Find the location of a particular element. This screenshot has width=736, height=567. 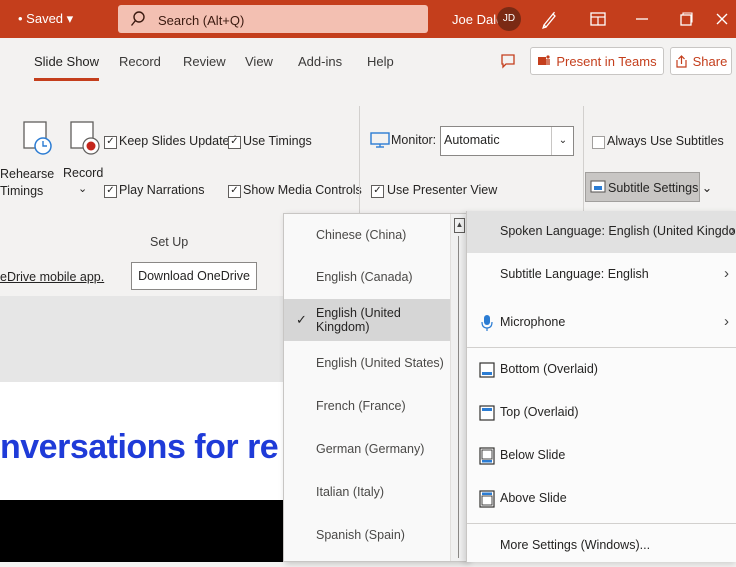

rehearse-timings-icon is located at coordinates (38, 138).